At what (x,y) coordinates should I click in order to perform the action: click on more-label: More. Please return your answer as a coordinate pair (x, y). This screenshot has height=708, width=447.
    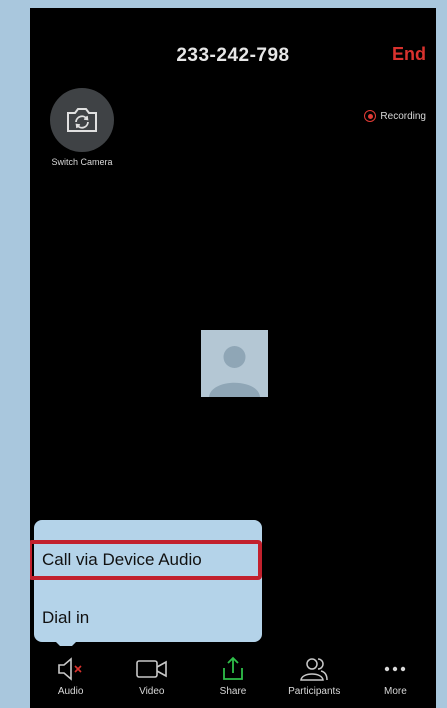
    Looking at the image, I should click on (395, 691).